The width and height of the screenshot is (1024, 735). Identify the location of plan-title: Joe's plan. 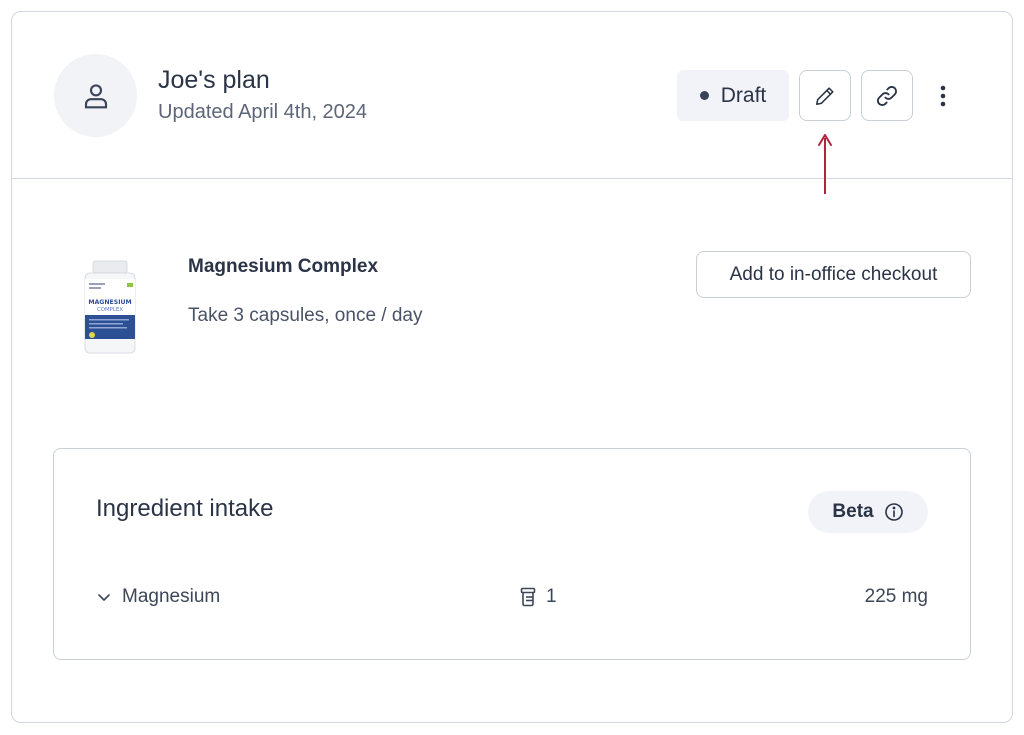
(214, 80).